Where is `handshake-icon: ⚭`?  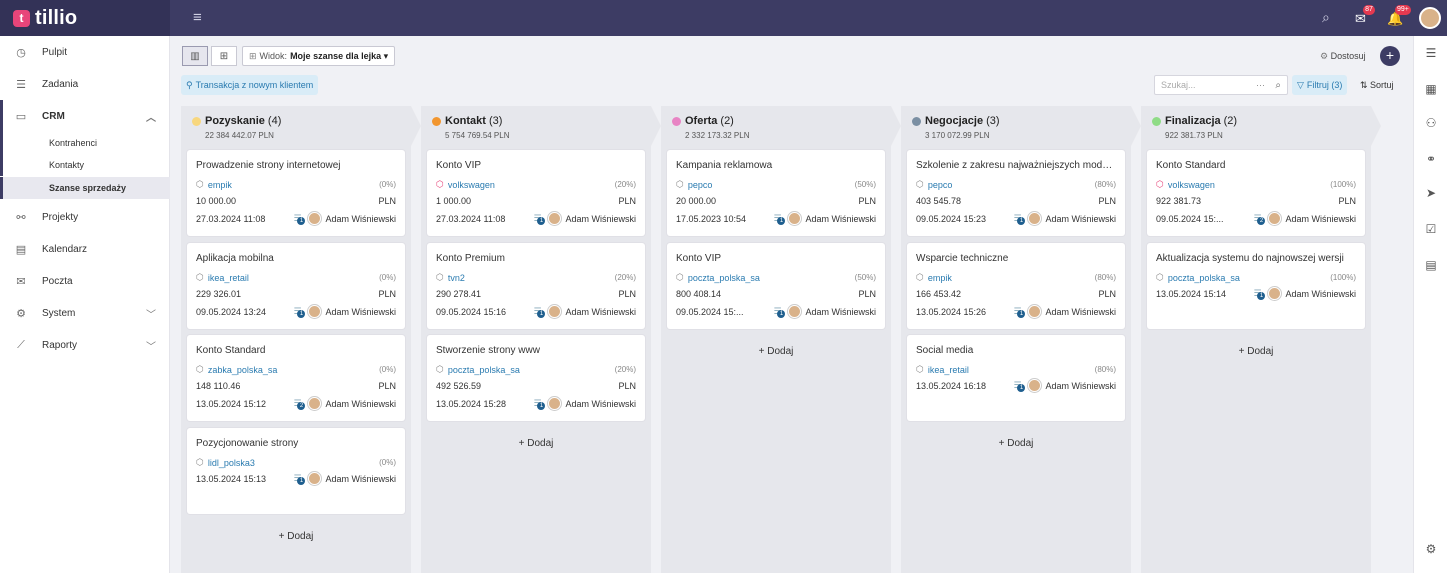
handshake-icon: ⚭ is located at coordinates (1431, 159).